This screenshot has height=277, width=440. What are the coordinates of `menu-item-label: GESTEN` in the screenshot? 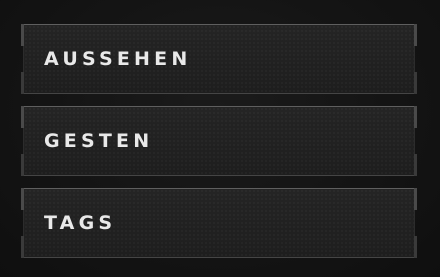 It's located at (99, 141).